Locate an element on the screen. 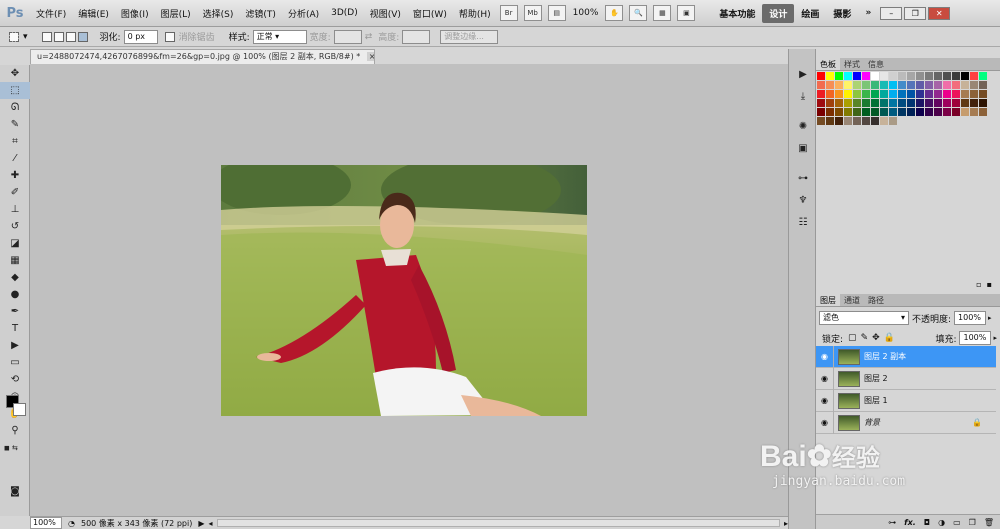 The height and width of the screenshot is (529, 1000). minimize-button: – is located at coordinates (891, 13).